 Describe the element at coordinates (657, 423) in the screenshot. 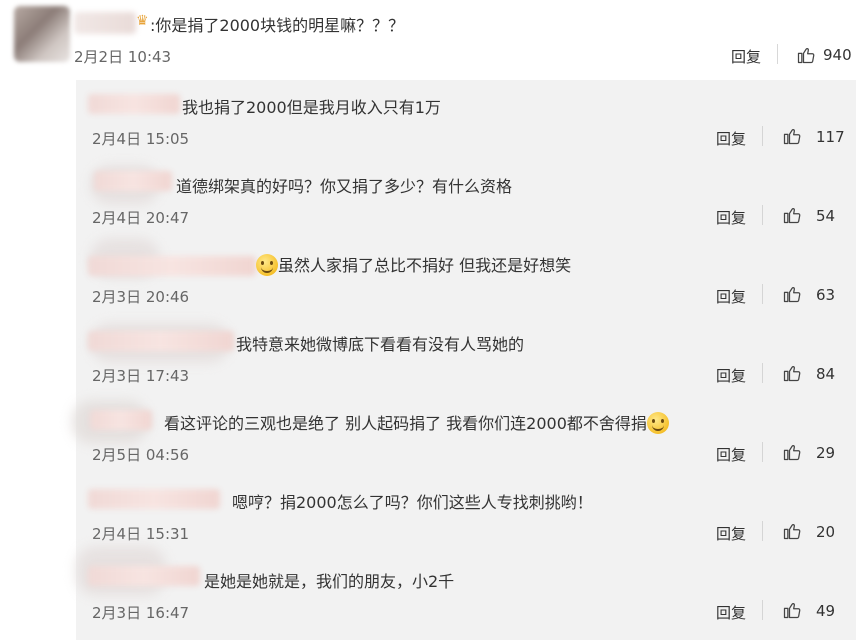

I see `smile-emoji-icon` at that location.